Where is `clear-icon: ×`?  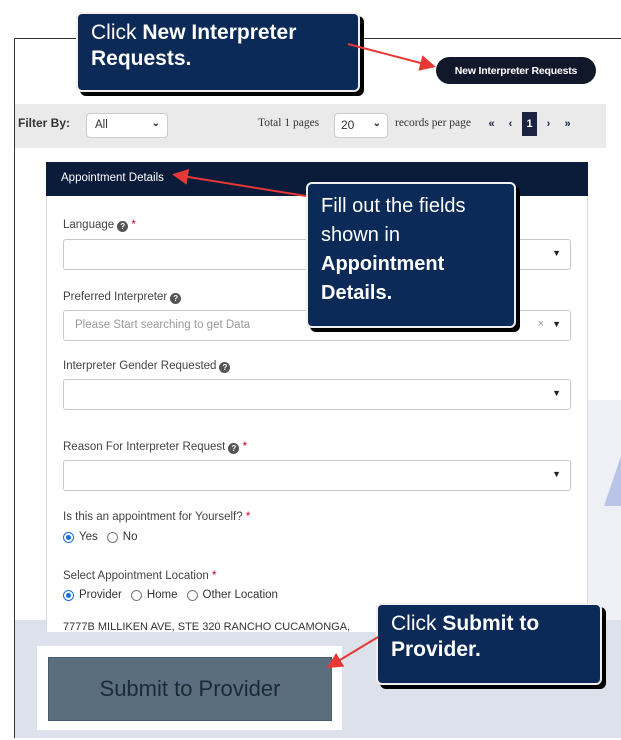 clear-icon: × is located at coordinates (541, 324).